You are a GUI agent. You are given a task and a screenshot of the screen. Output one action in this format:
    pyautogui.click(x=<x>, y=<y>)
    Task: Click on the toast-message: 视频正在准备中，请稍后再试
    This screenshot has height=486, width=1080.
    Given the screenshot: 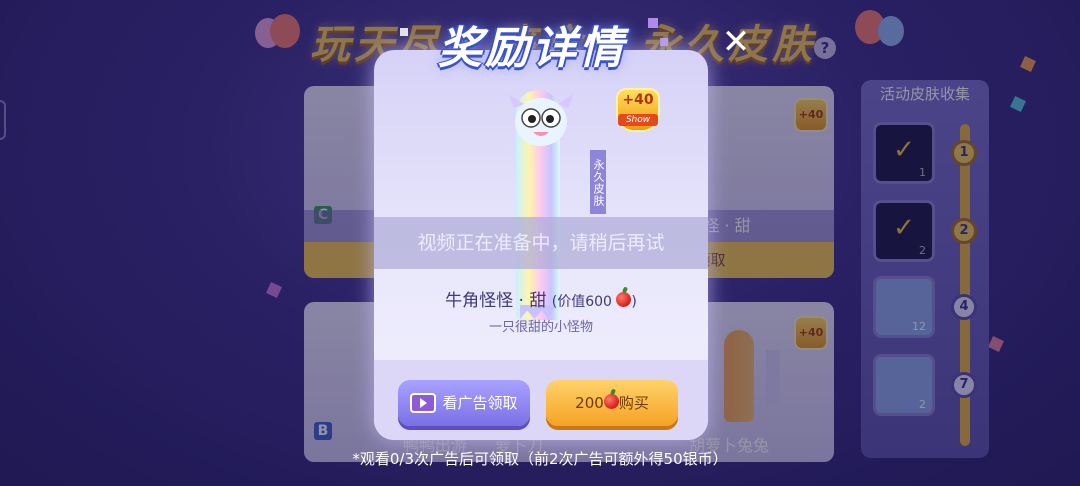 What is the action you would take?
    pyautogui.click(x=541, y=243)
    